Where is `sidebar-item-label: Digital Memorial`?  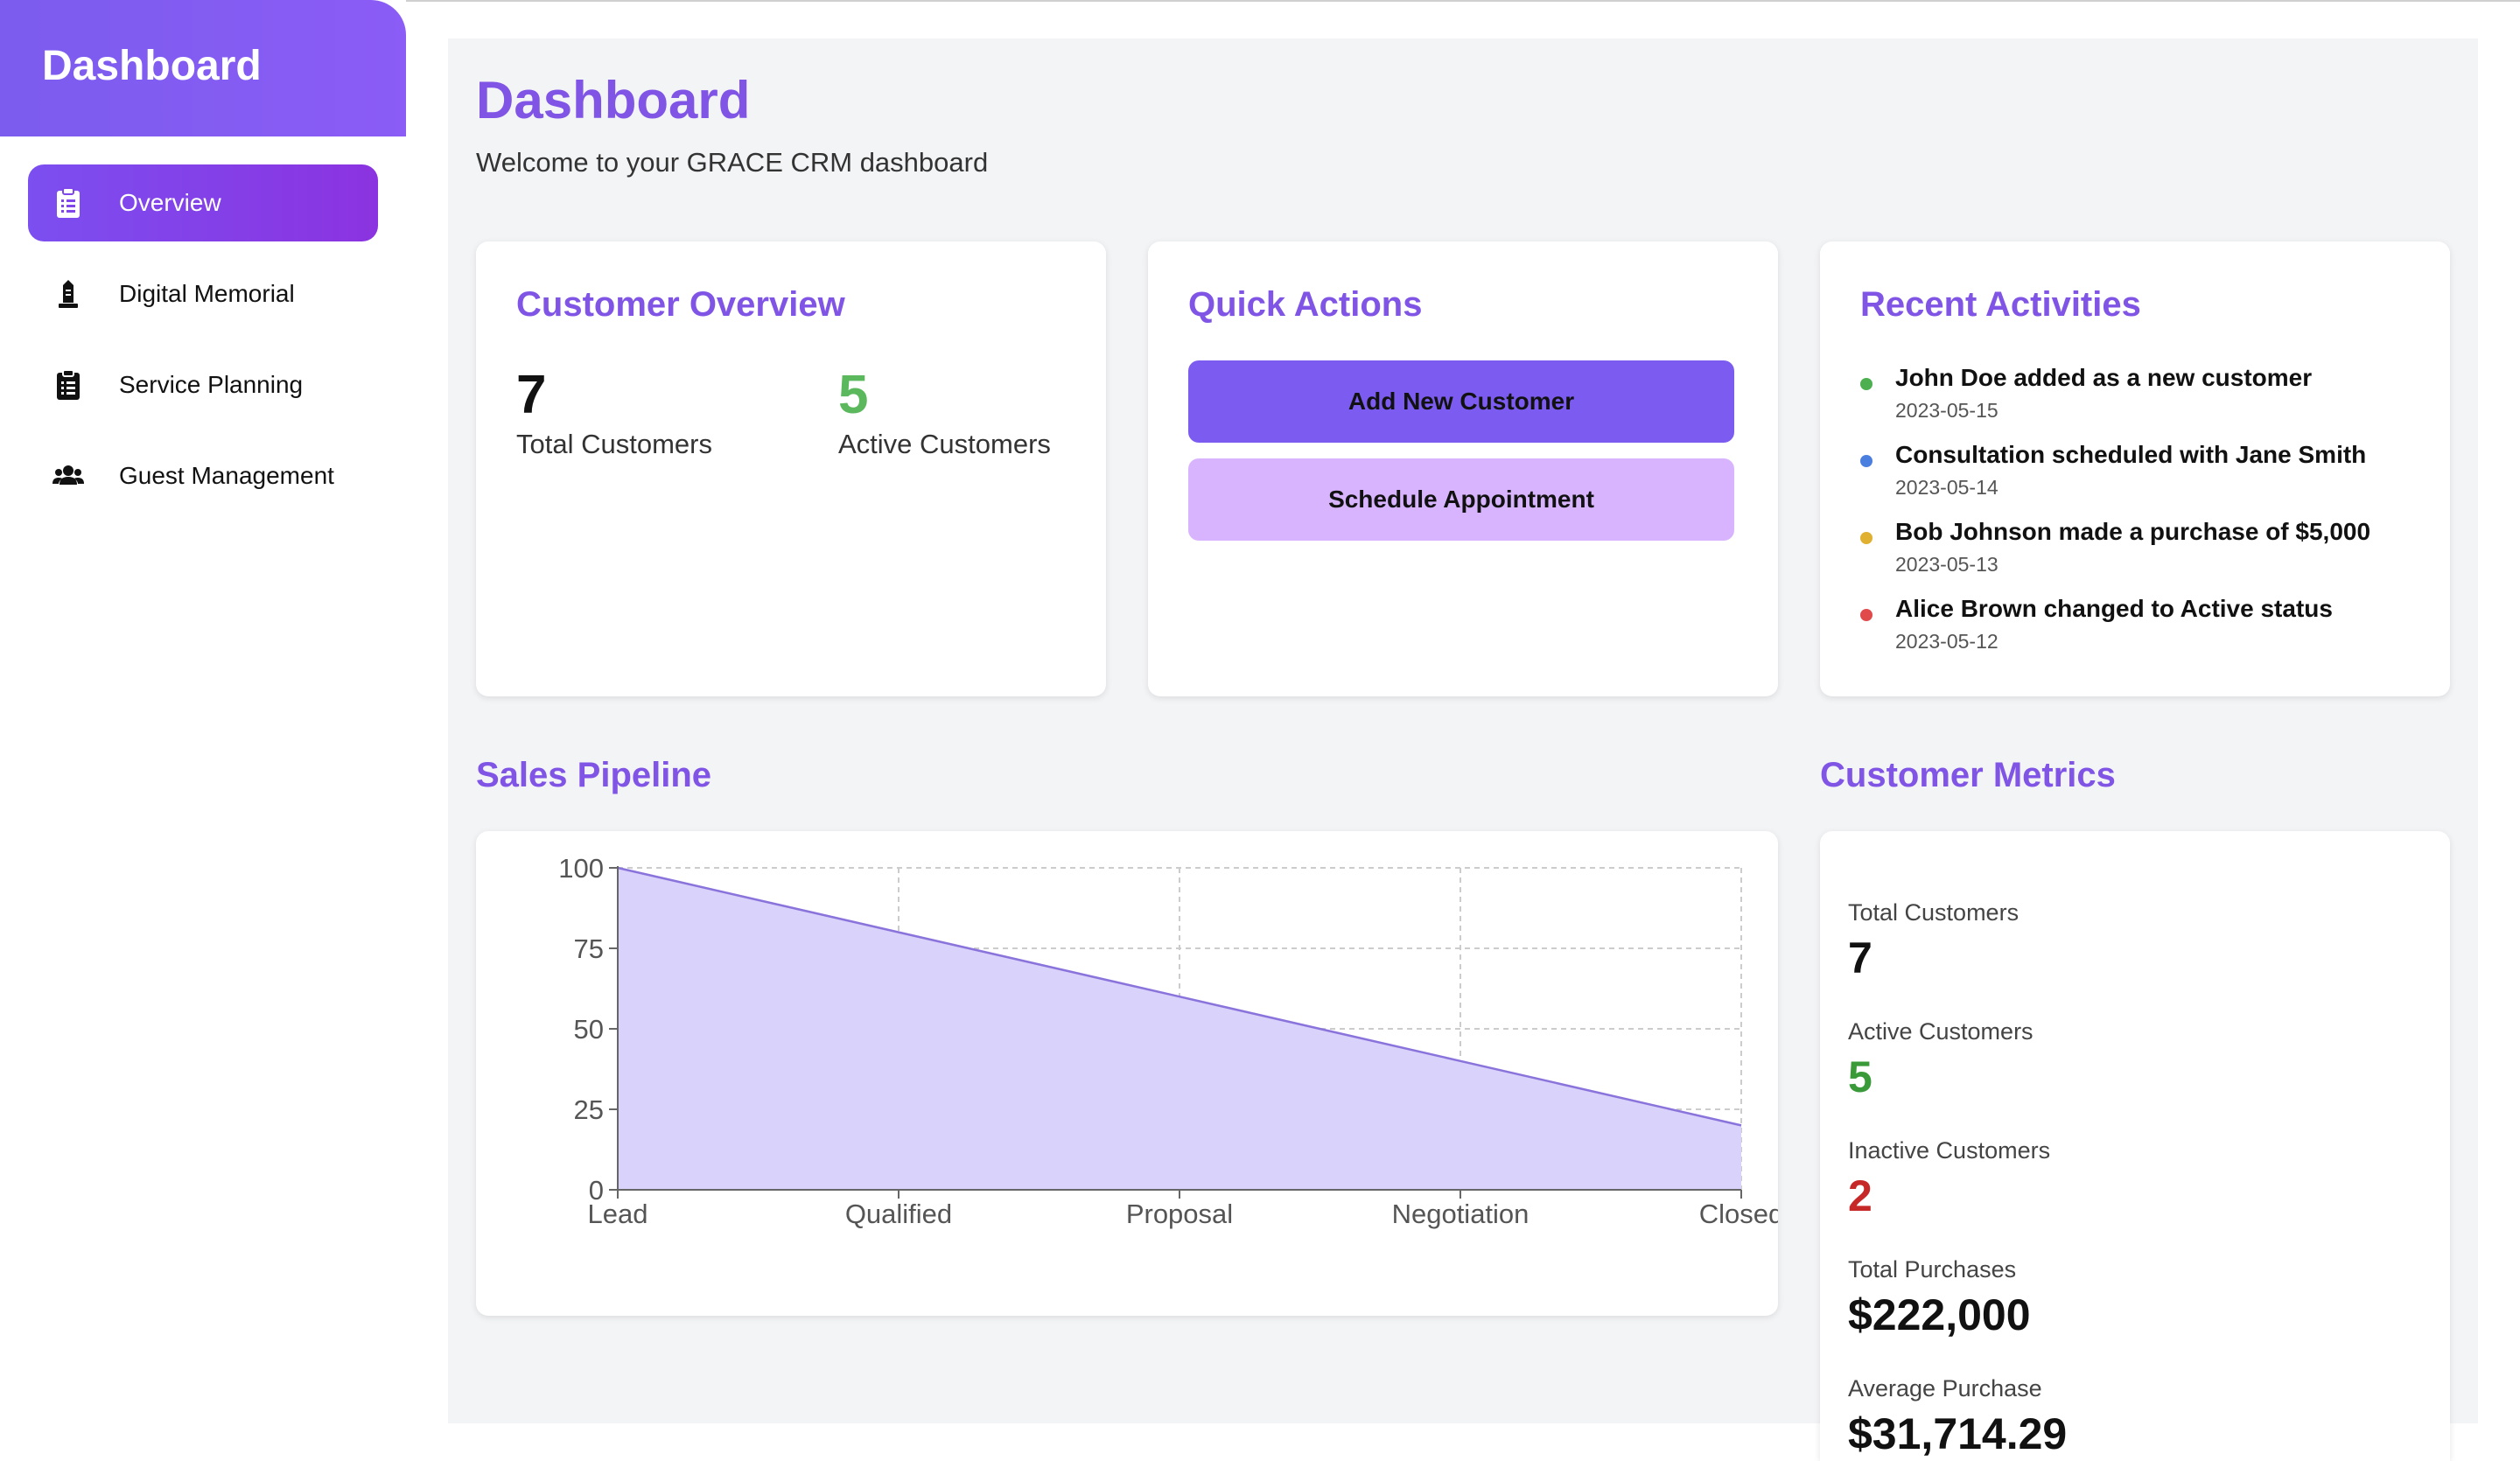 sidebar-item-label: Digital Memorial is located at coordinates (207, 294).